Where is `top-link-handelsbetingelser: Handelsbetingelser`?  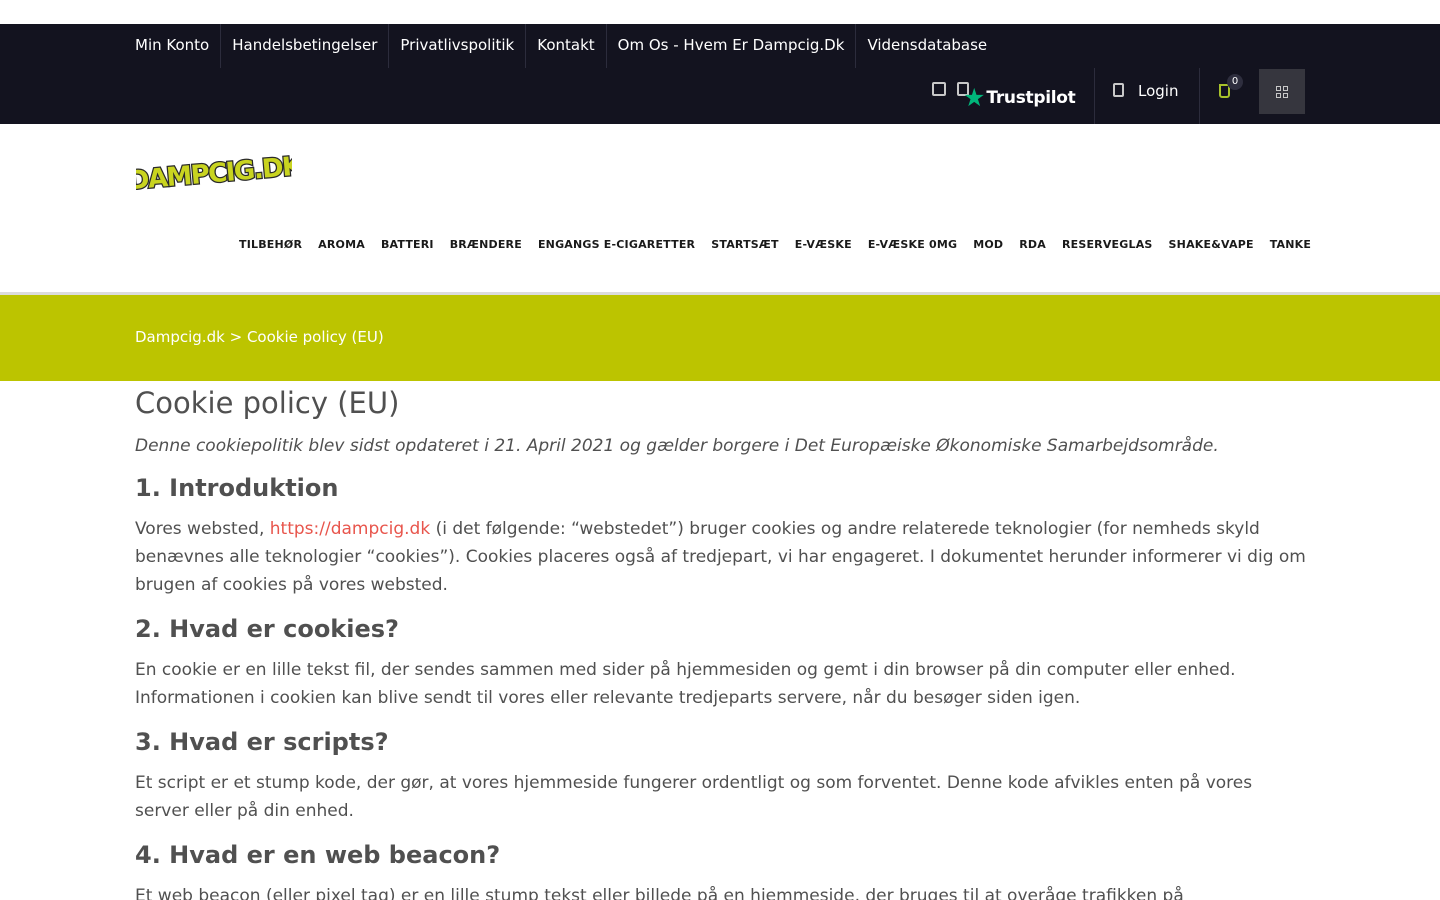
top-link-handelsbetingelser: Handelsbetingelser is located at coordinates (305, 46).